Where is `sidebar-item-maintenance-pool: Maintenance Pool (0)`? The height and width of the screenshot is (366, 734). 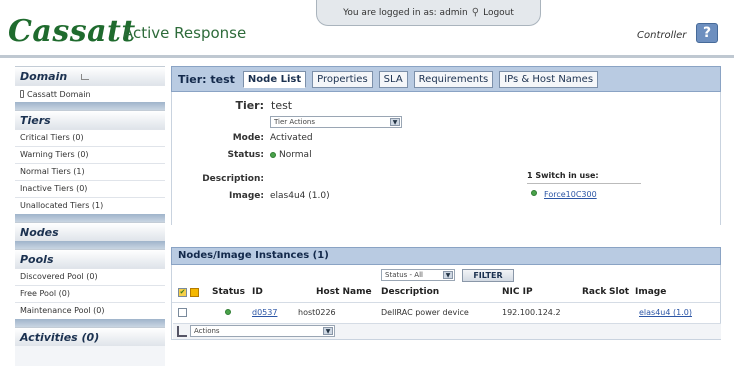
sidebar-item-maintenance-pool: Maintenance Pool (0) is located at coordinates (90, 310).